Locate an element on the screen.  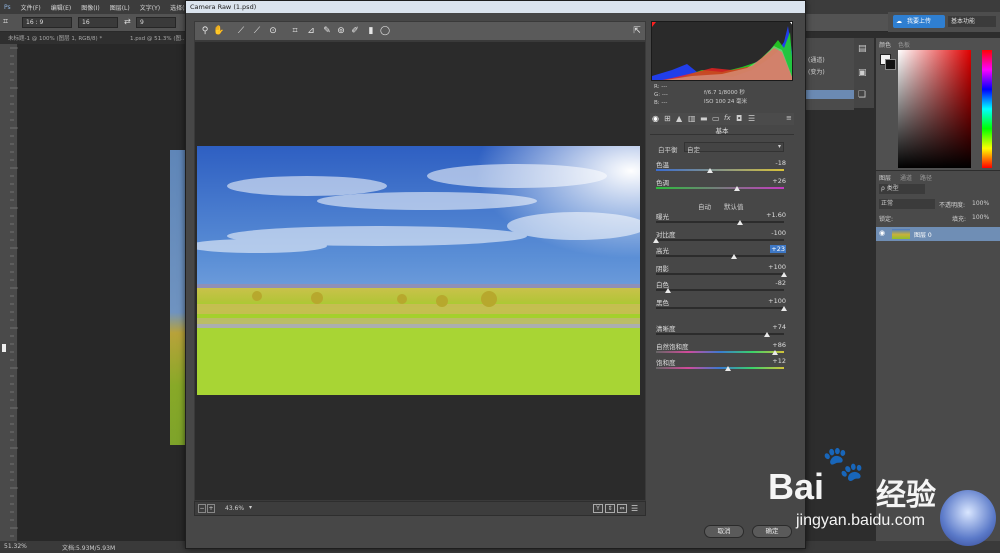
panel-a-icon: ▤ is located at coordinates (862, 49).